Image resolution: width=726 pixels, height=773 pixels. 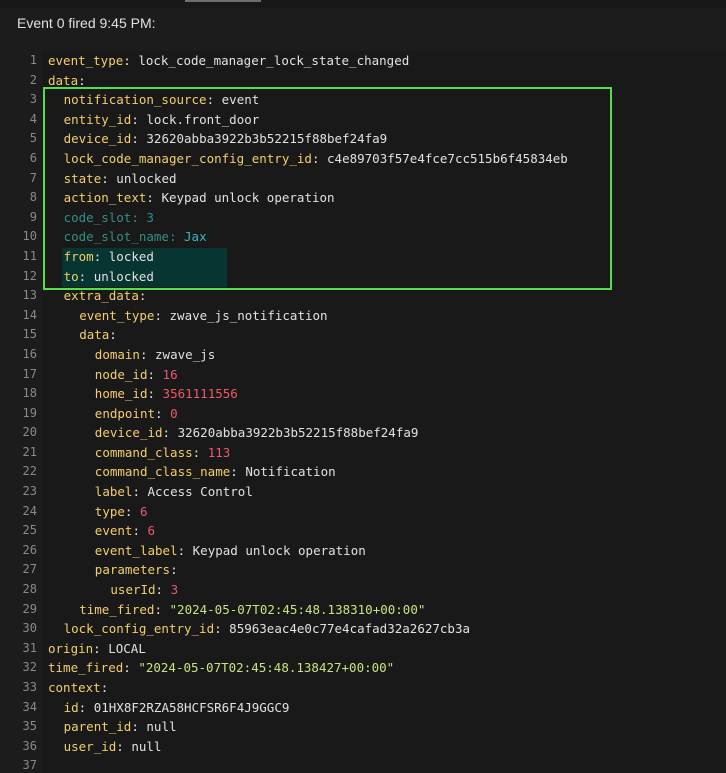 What do you see at coordinates (29, 589) in the screenshot?
I see `line-number: 28` at bounding box center [29, 589].